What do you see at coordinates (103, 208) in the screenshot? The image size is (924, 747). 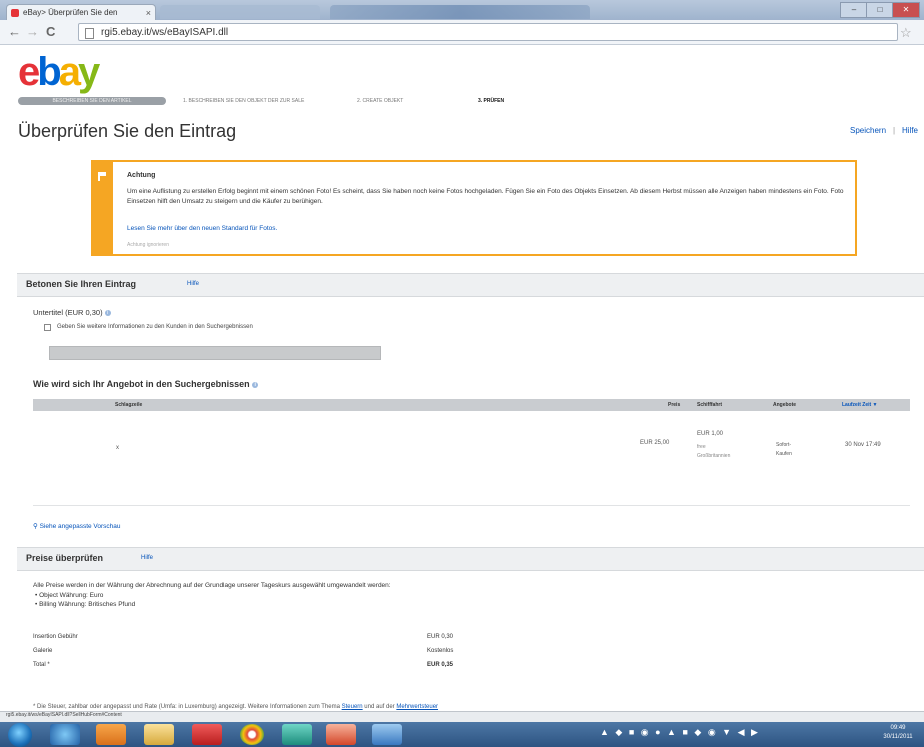 I see `alert-bar` at bounding box center [103, 208].